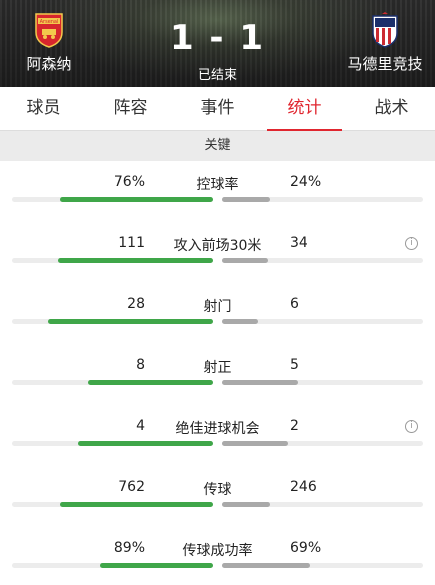 The image size is (435, 585). Describe the element at coordinates (294, 365) in the screenshot. I see `away-value: 5` at that location.